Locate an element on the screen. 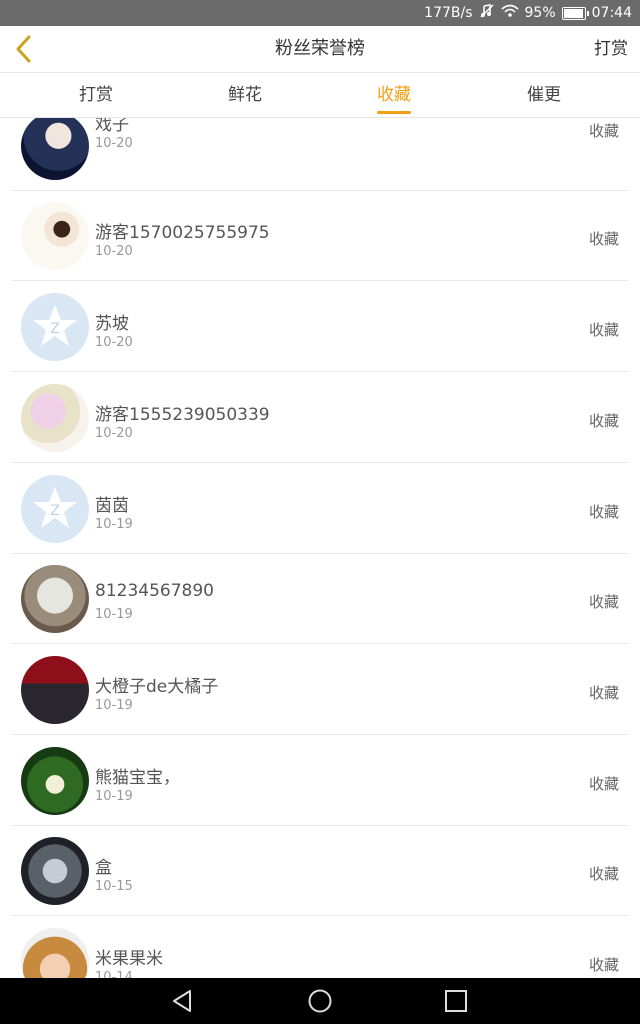 Image resolution: width=640 pixels, height=1024 pixels. system-nav-bar is located at coordinates (320, 1001).